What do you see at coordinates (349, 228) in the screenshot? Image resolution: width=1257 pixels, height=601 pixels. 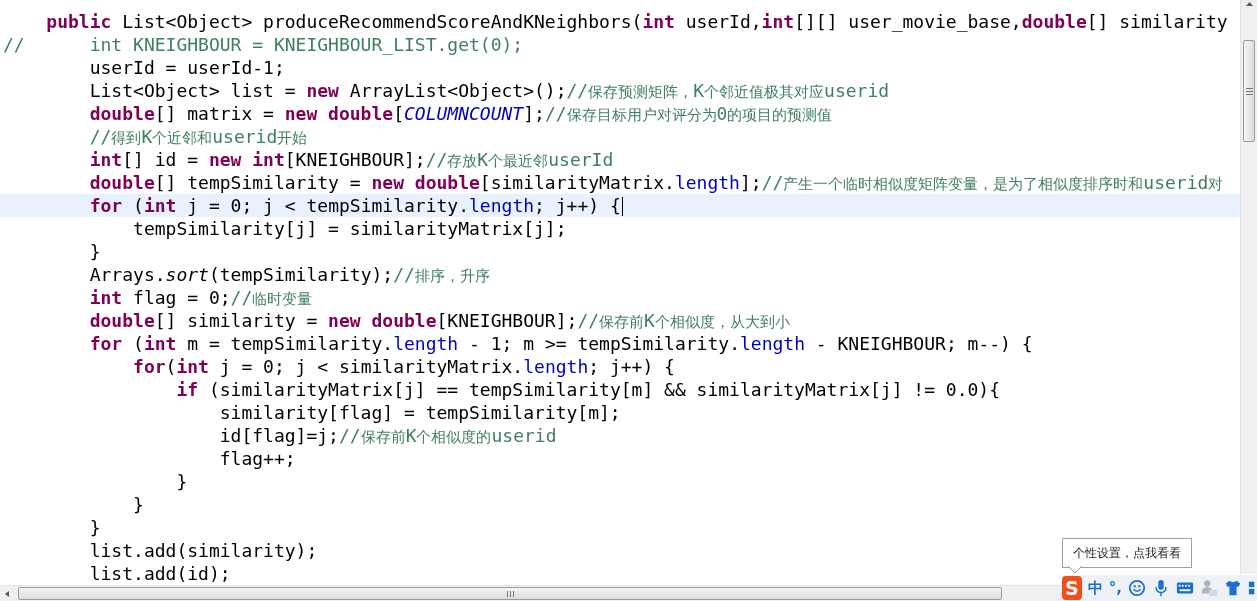 I see `code-line: tempSimilarity[j] = similarityMatrix[j];` at bounding box center [349, 228].